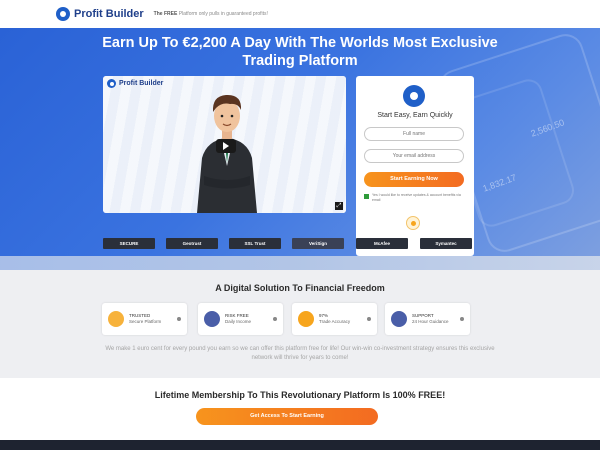 This screenshot has height=450, width=600. I want to click on feature-subtitle: 24 Hour Guidance, so click(430, 321).